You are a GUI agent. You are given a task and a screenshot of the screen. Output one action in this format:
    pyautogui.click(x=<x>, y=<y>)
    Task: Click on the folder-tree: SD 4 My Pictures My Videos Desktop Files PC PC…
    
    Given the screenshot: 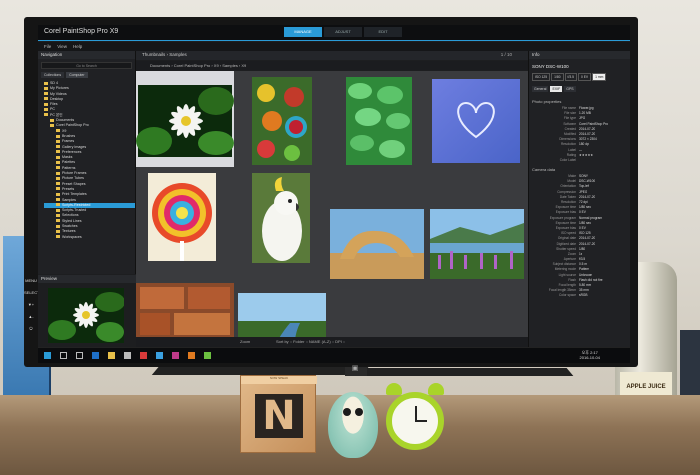 What is the action you would take?
    pyautogui.click(x=86, y=159)
    